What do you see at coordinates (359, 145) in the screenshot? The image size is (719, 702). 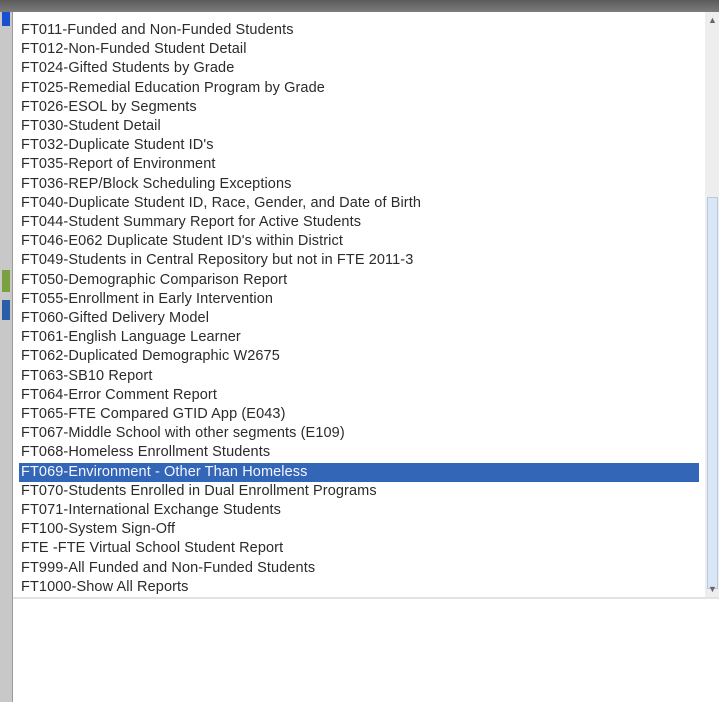 I see `list-item: FT032-Duplicate Student ID's` at bounding box center [359, 145].